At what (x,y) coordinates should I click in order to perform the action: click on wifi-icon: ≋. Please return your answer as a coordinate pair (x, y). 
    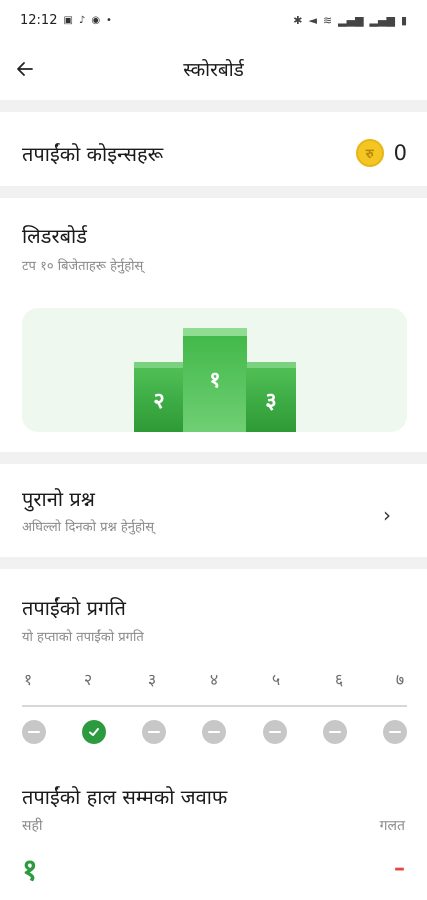
    Looking at the image, I should click on (327, 20).